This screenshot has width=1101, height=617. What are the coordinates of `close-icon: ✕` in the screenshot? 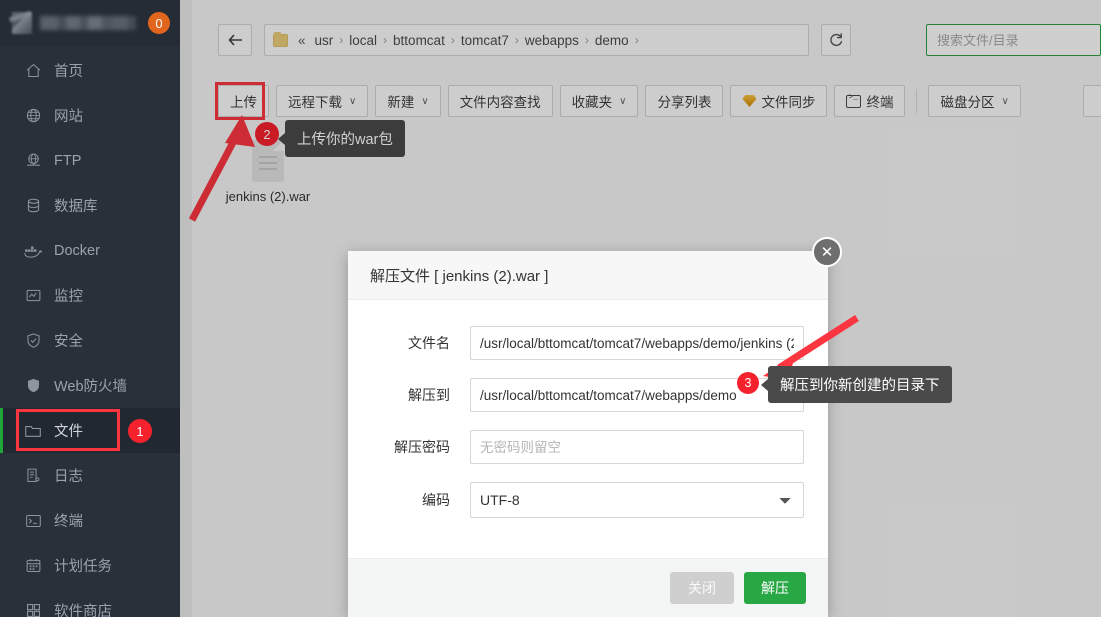 It's located at (827, 252).